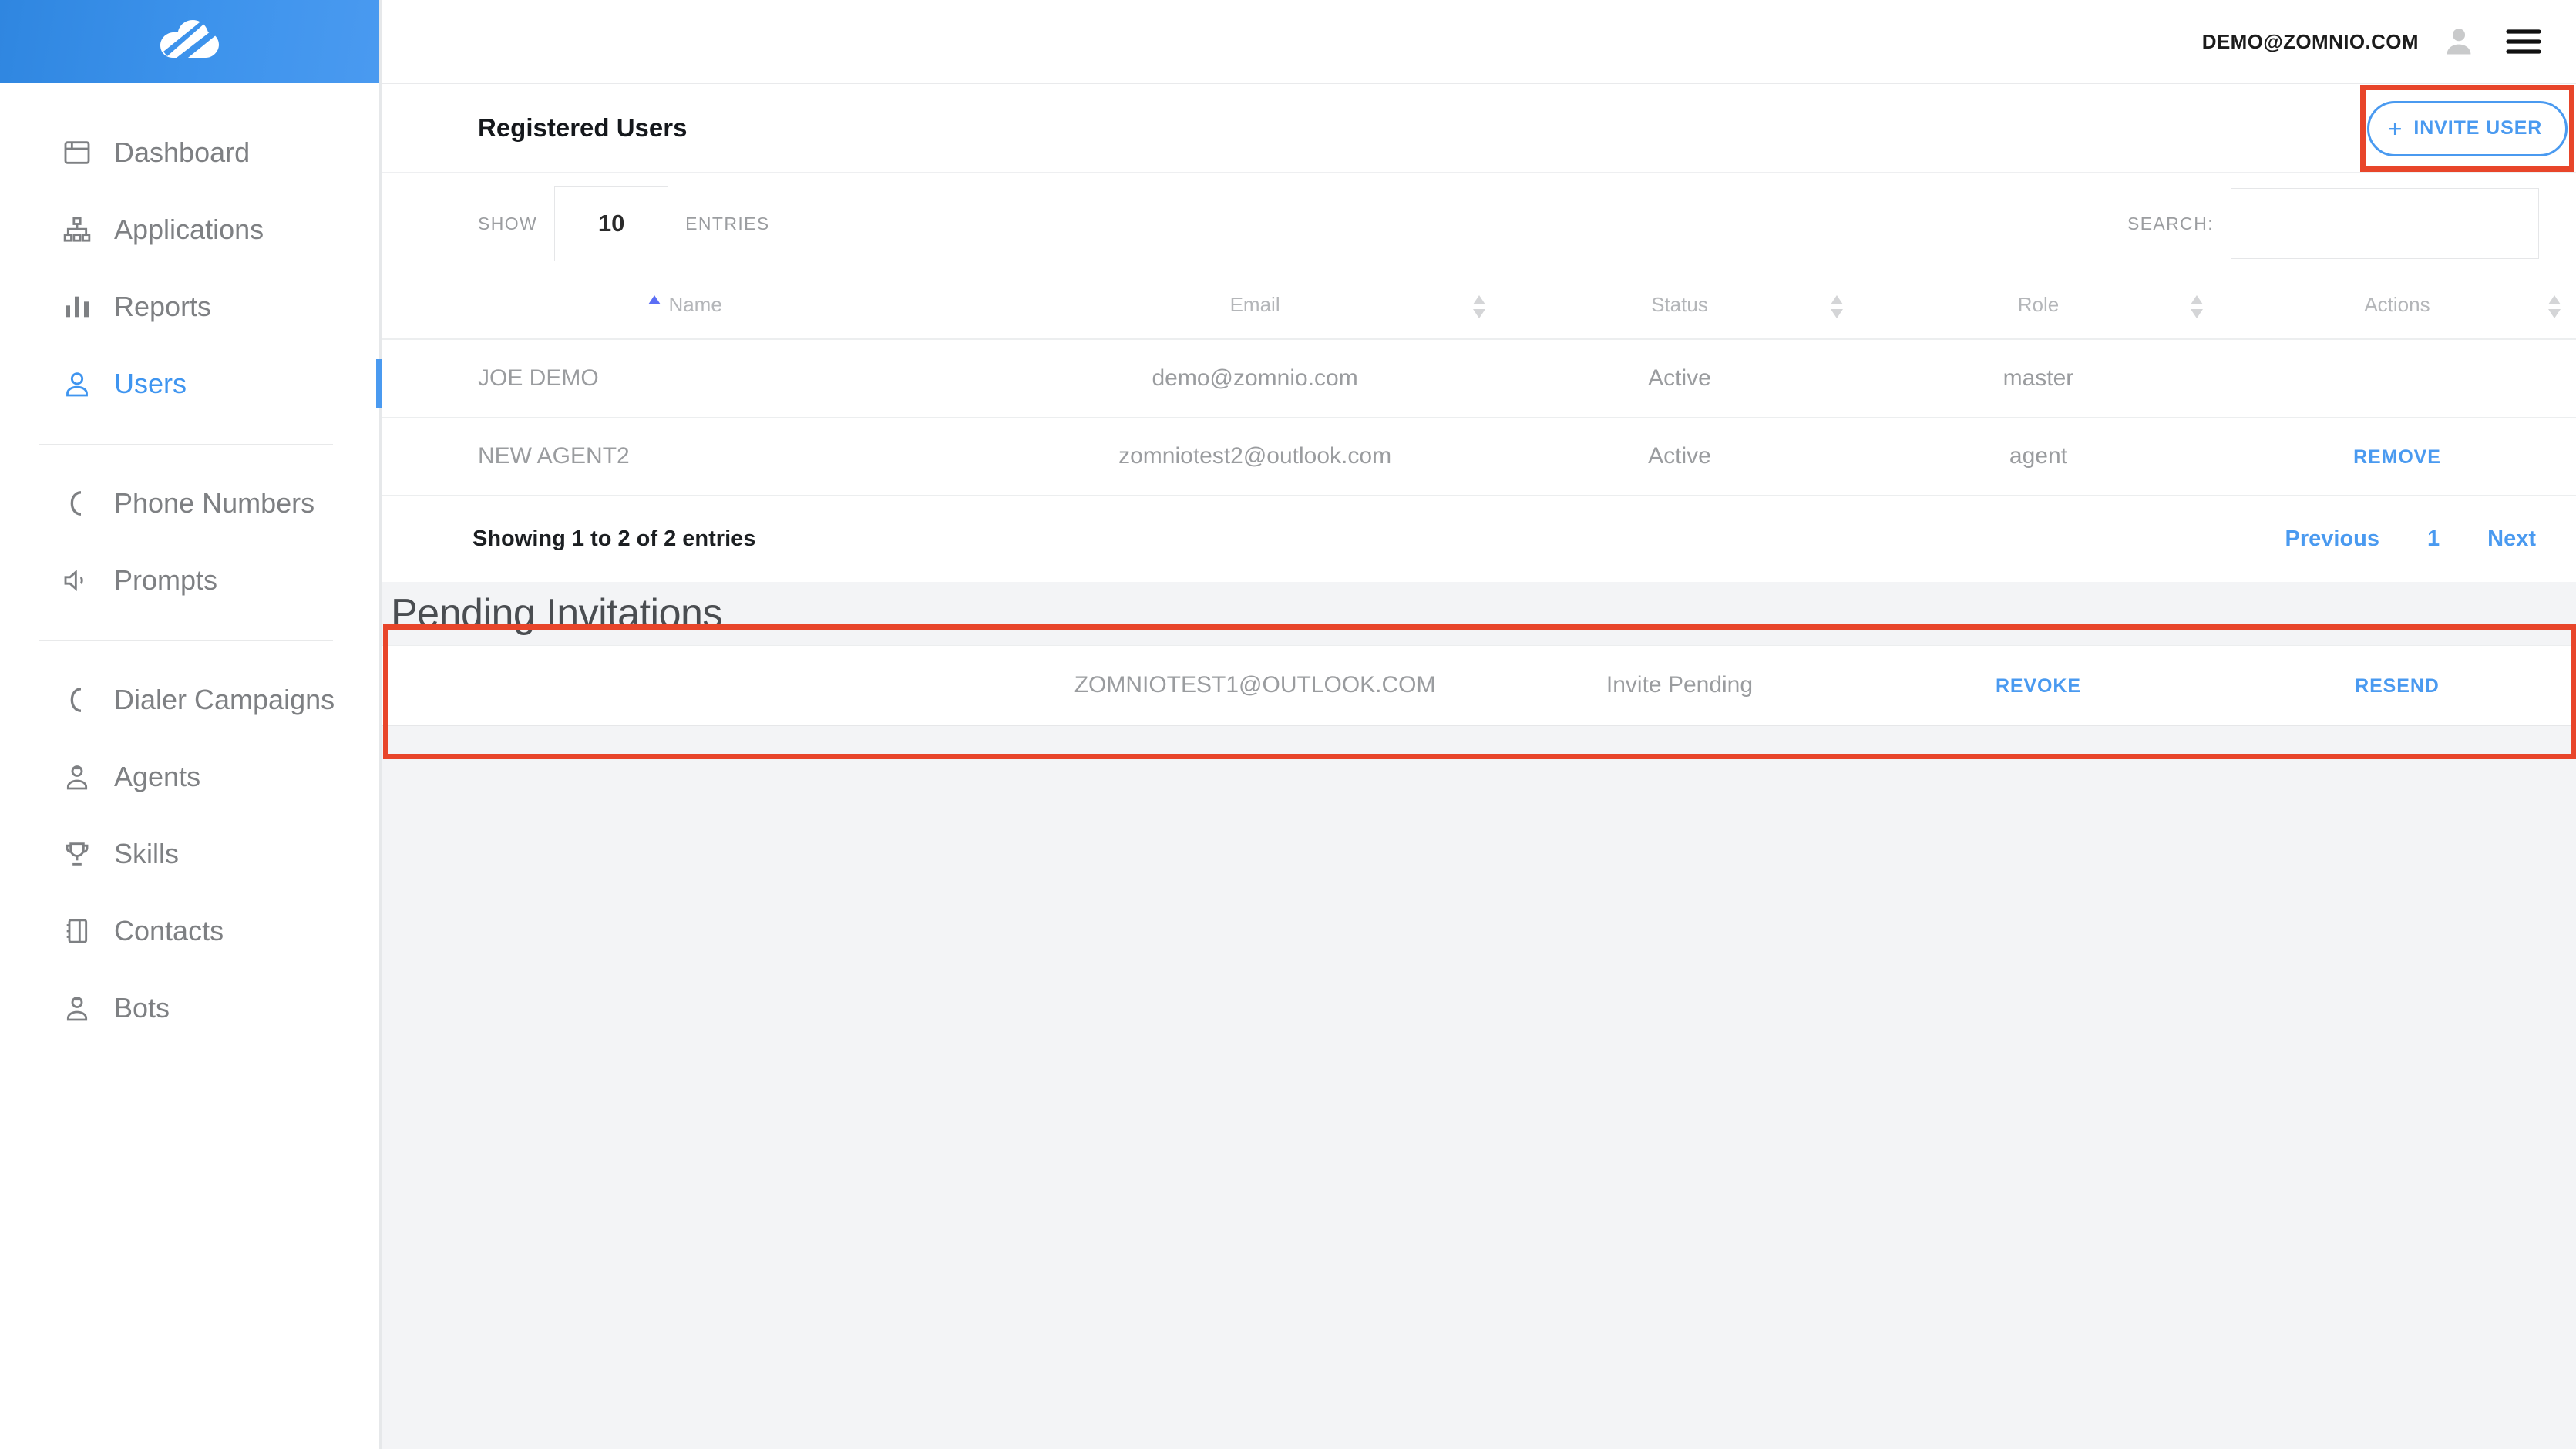 This screenshot has height=1449, width=2576. Describe the element at coordinates (1679, 307) in the screenshot. I see `column-header-status: Status` at that location.